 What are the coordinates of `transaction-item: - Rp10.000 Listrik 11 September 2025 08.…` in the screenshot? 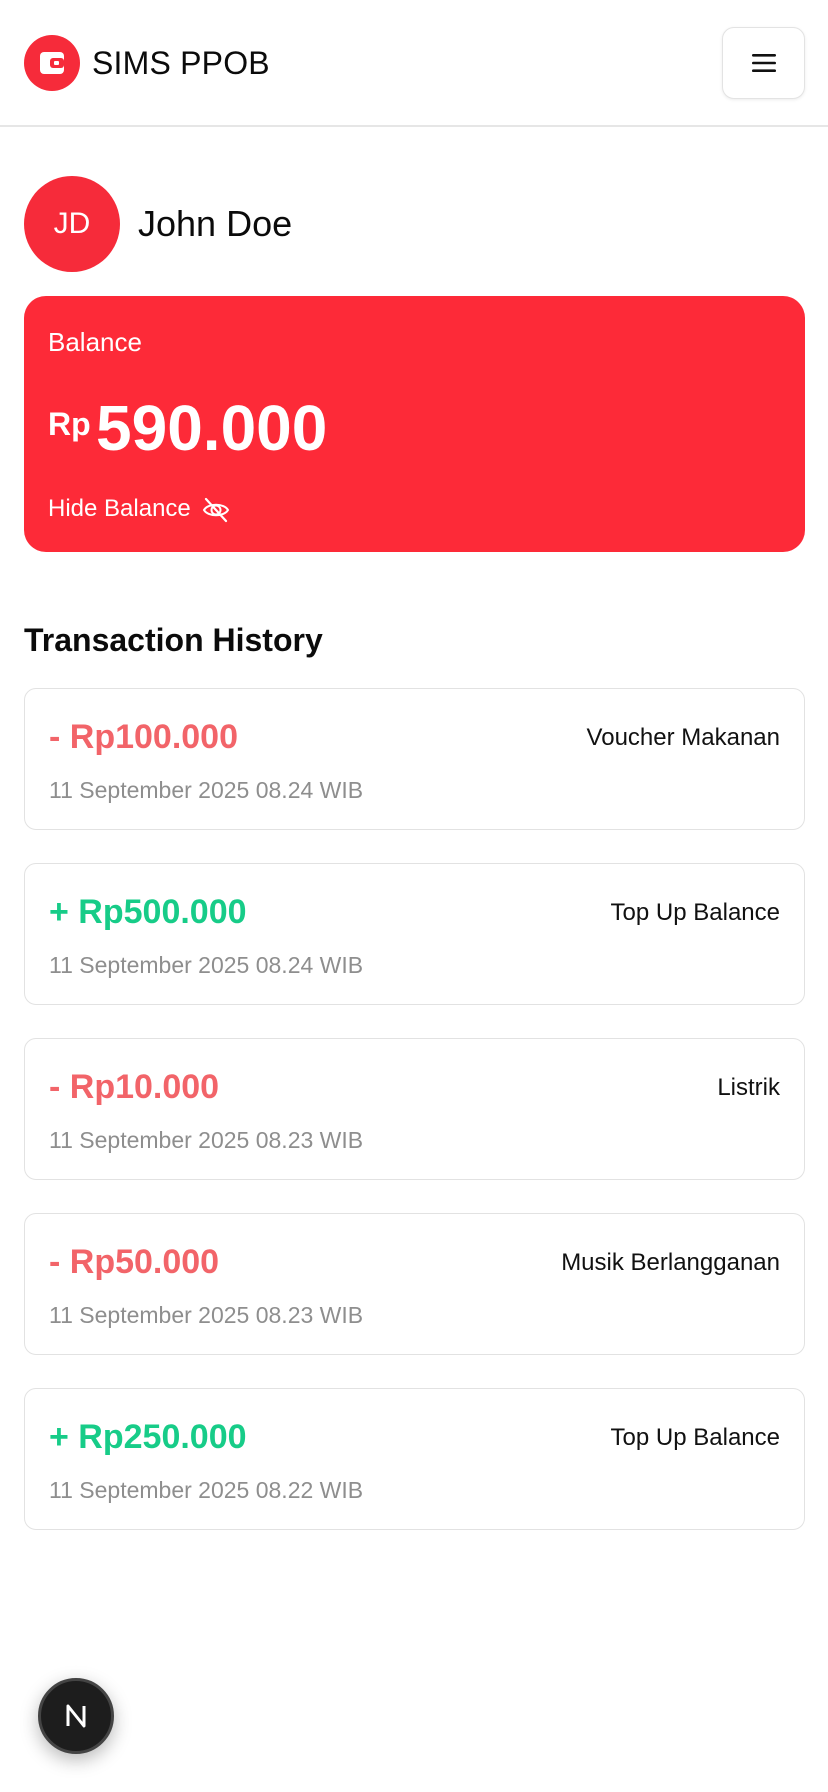 It's located at (414, 1109).